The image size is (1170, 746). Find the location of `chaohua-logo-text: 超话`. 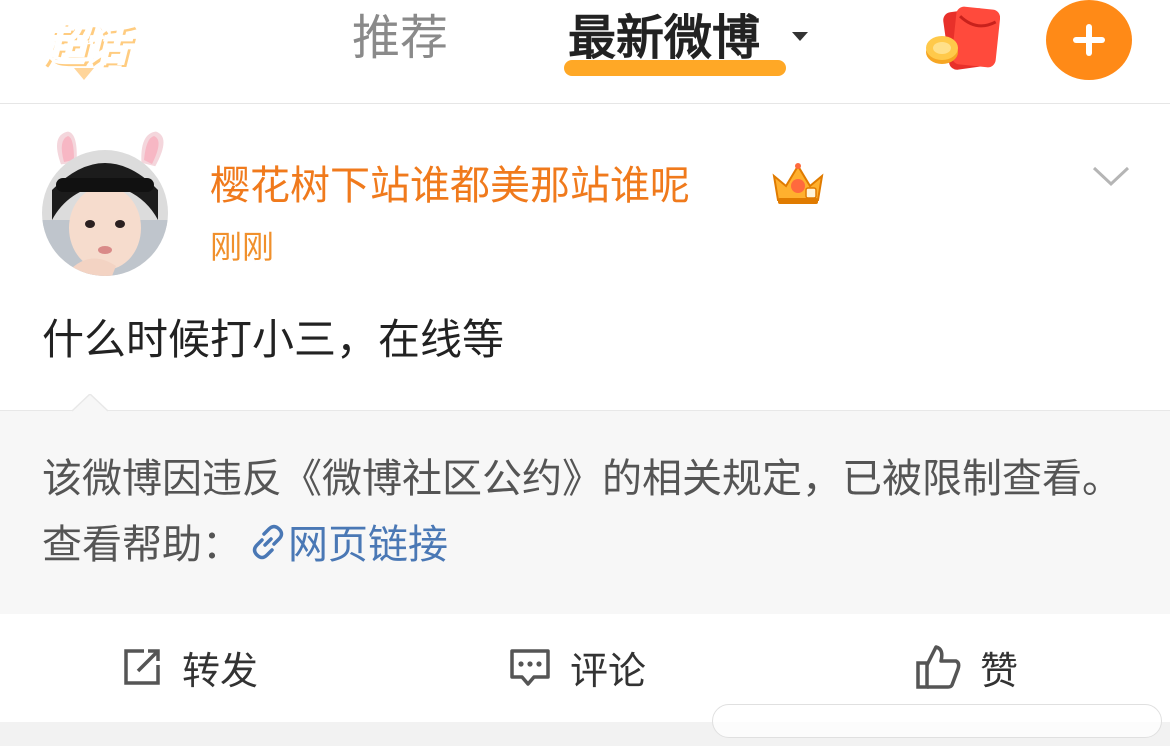

chaohua-logo-text: 超话 is located at coordinates (85, 45).